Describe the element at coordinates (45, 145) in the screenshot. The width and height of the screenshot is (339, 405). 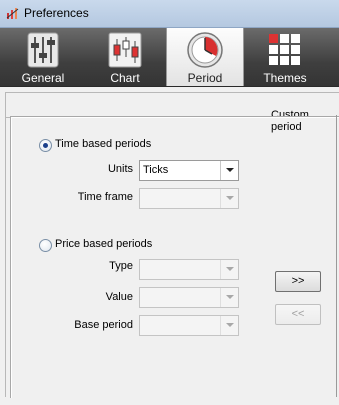
I see `time-based-radio` at that location.